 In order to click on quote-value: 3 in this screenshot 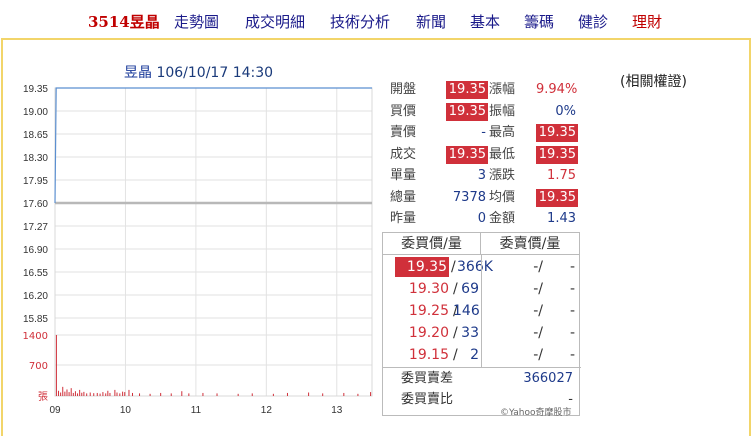, I will do `click(481, 175)`.